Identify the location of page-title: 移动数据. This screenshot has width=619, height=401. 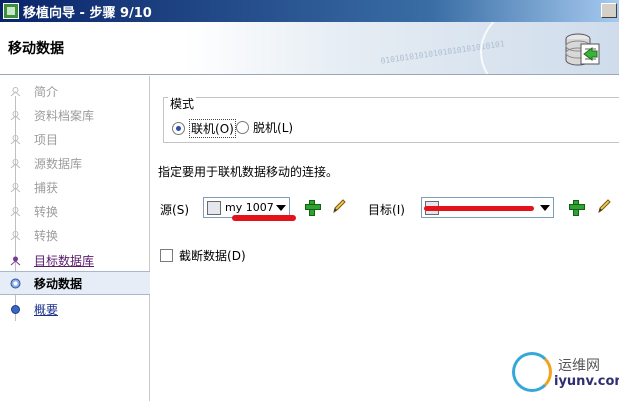
(36, 49).